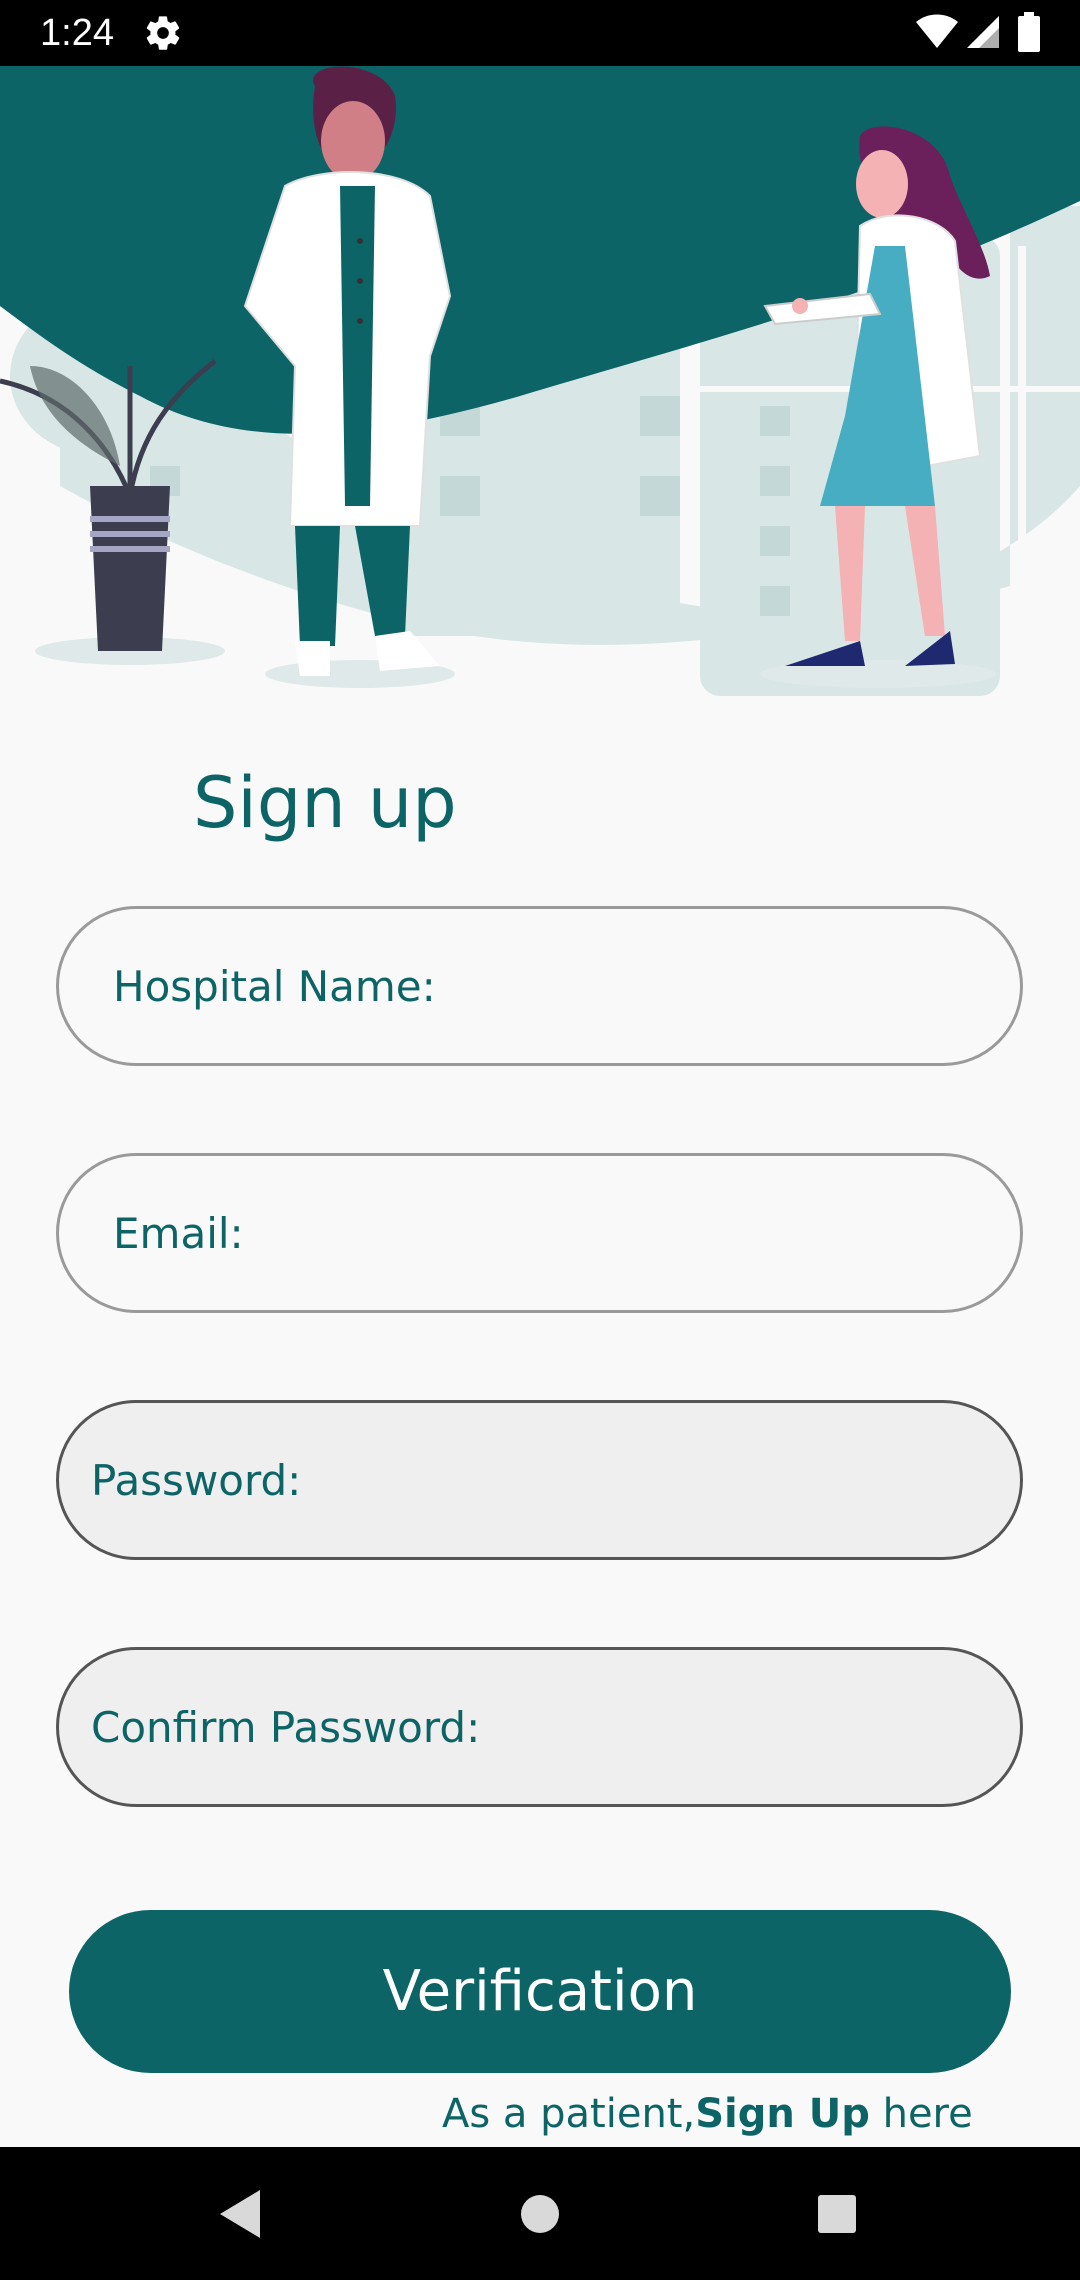  What do you see at coordinates (77, 33) in the screenshot?
I see `status-time: 1:24` at bounding box center [77, 33].